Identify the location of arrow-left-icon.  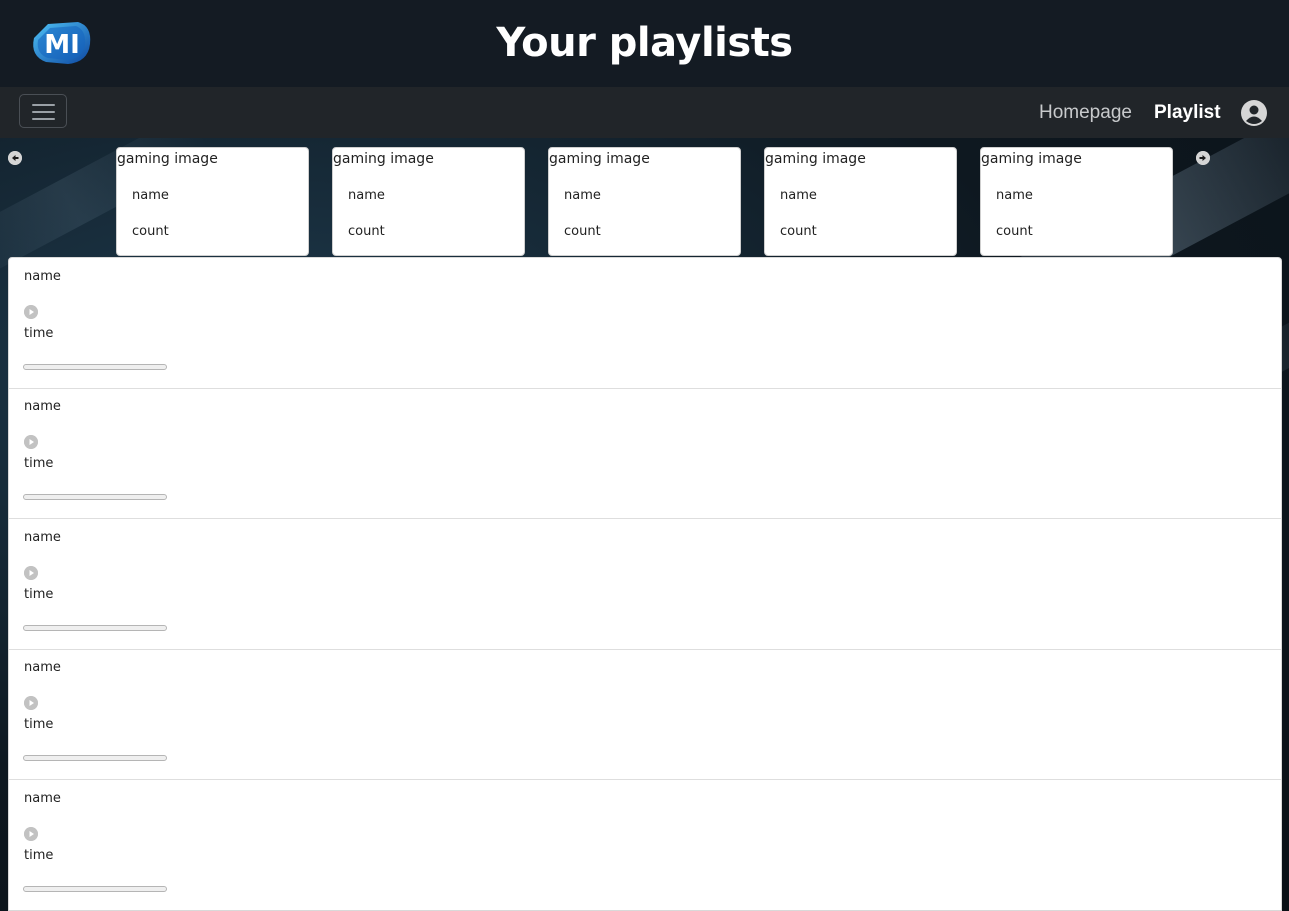
(15, 158).